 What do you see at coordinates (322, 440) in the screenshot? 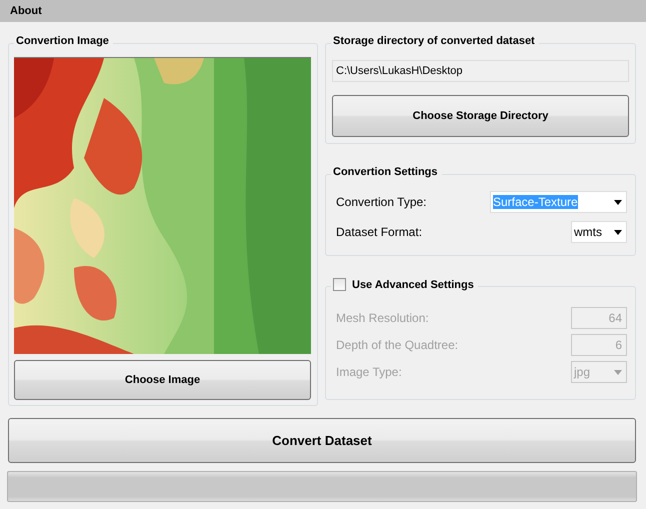
I see `convert-button: Convert Dataset` at bounding box center [322, 440].